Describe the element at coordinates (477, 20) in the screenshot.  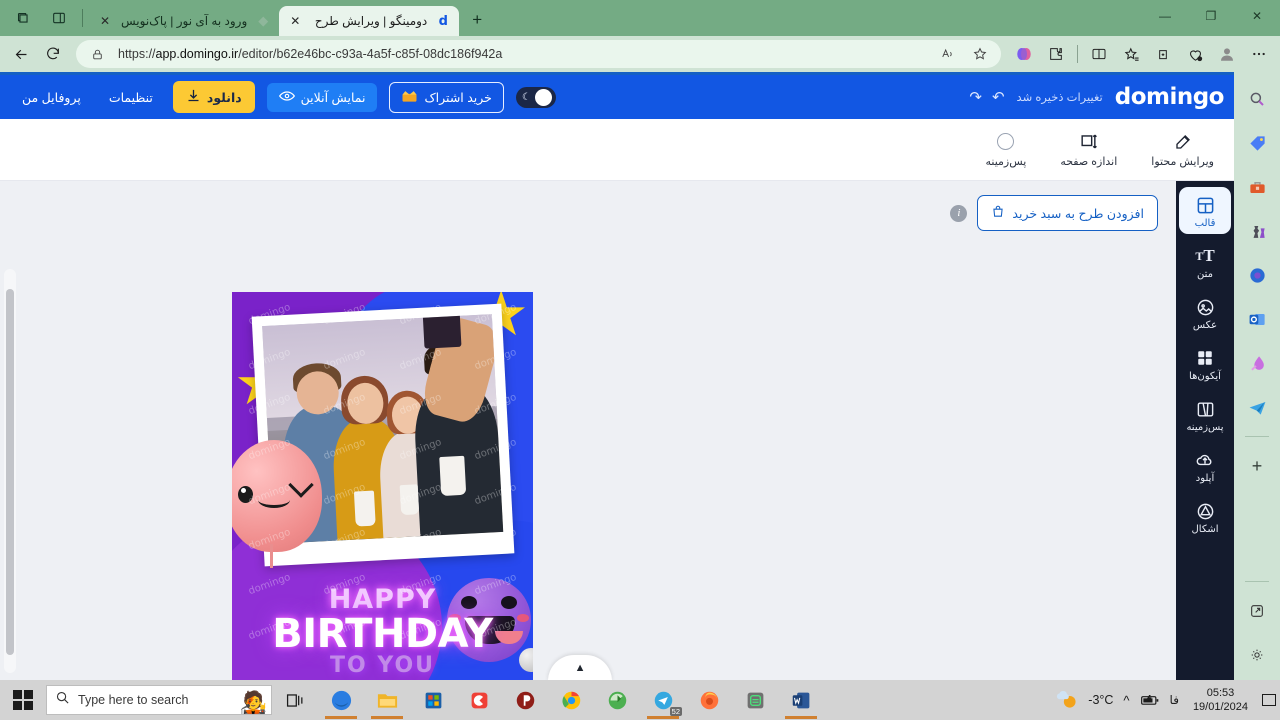
I see `new-tab-button: +` at that location.